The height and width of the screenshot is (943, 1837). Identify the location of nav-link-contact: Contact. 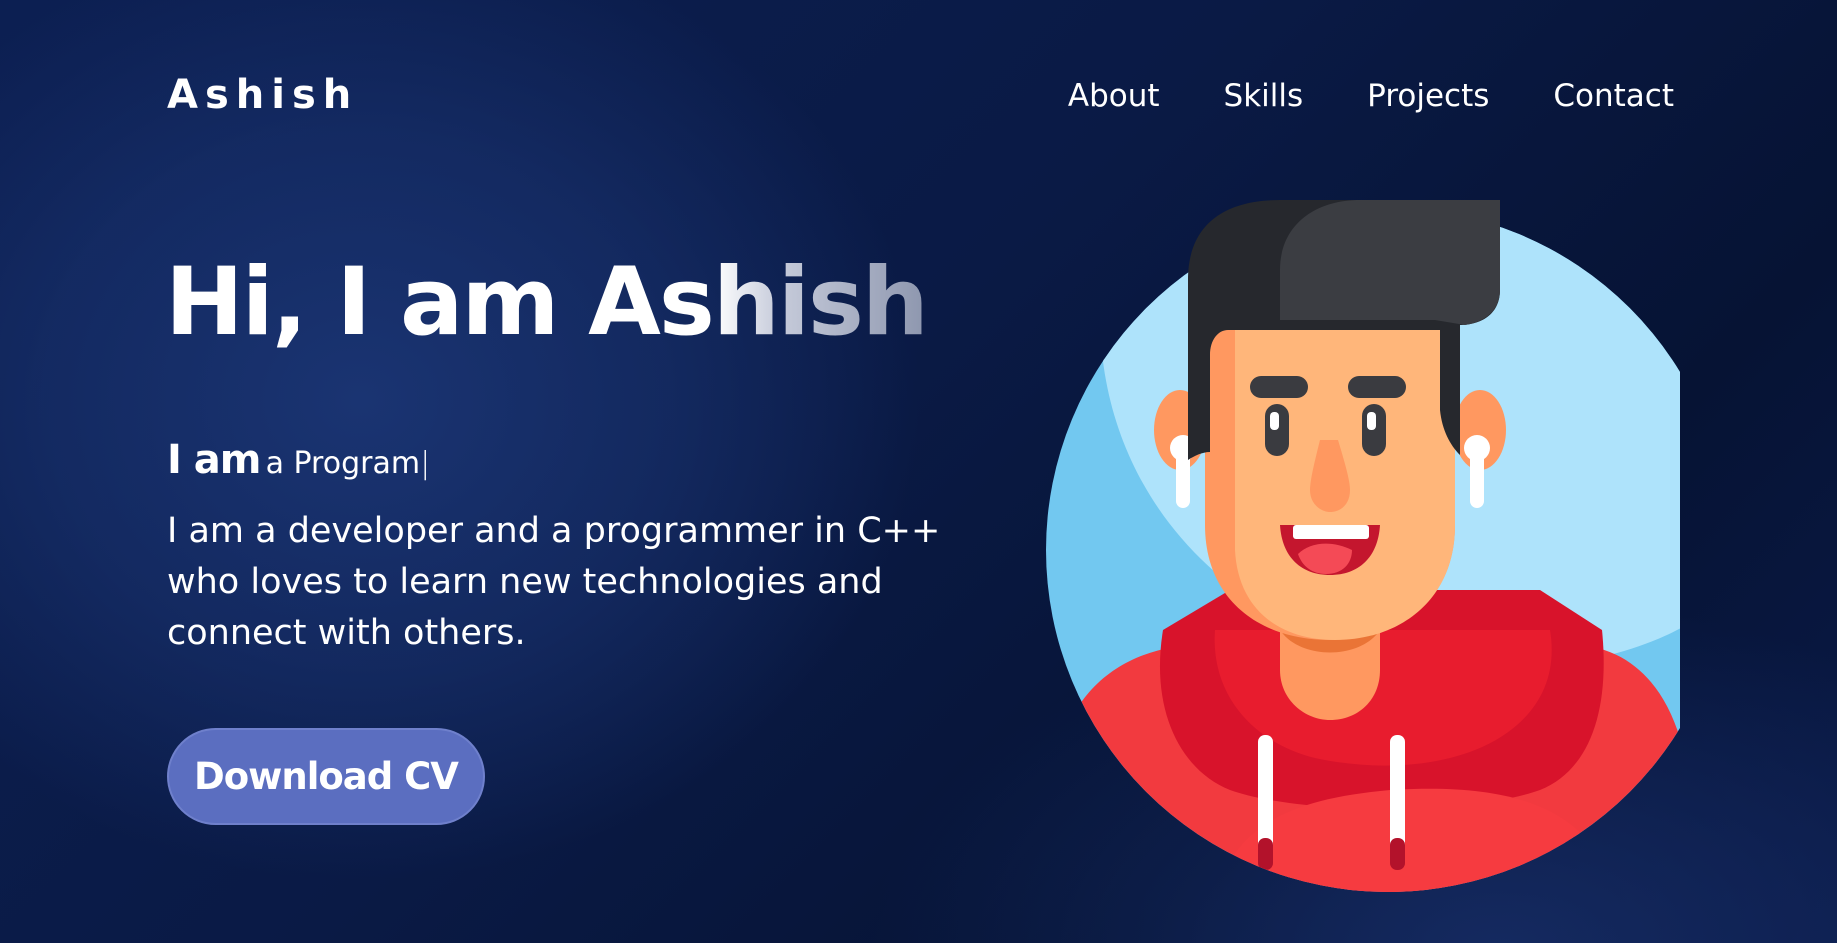
(1613, 96).